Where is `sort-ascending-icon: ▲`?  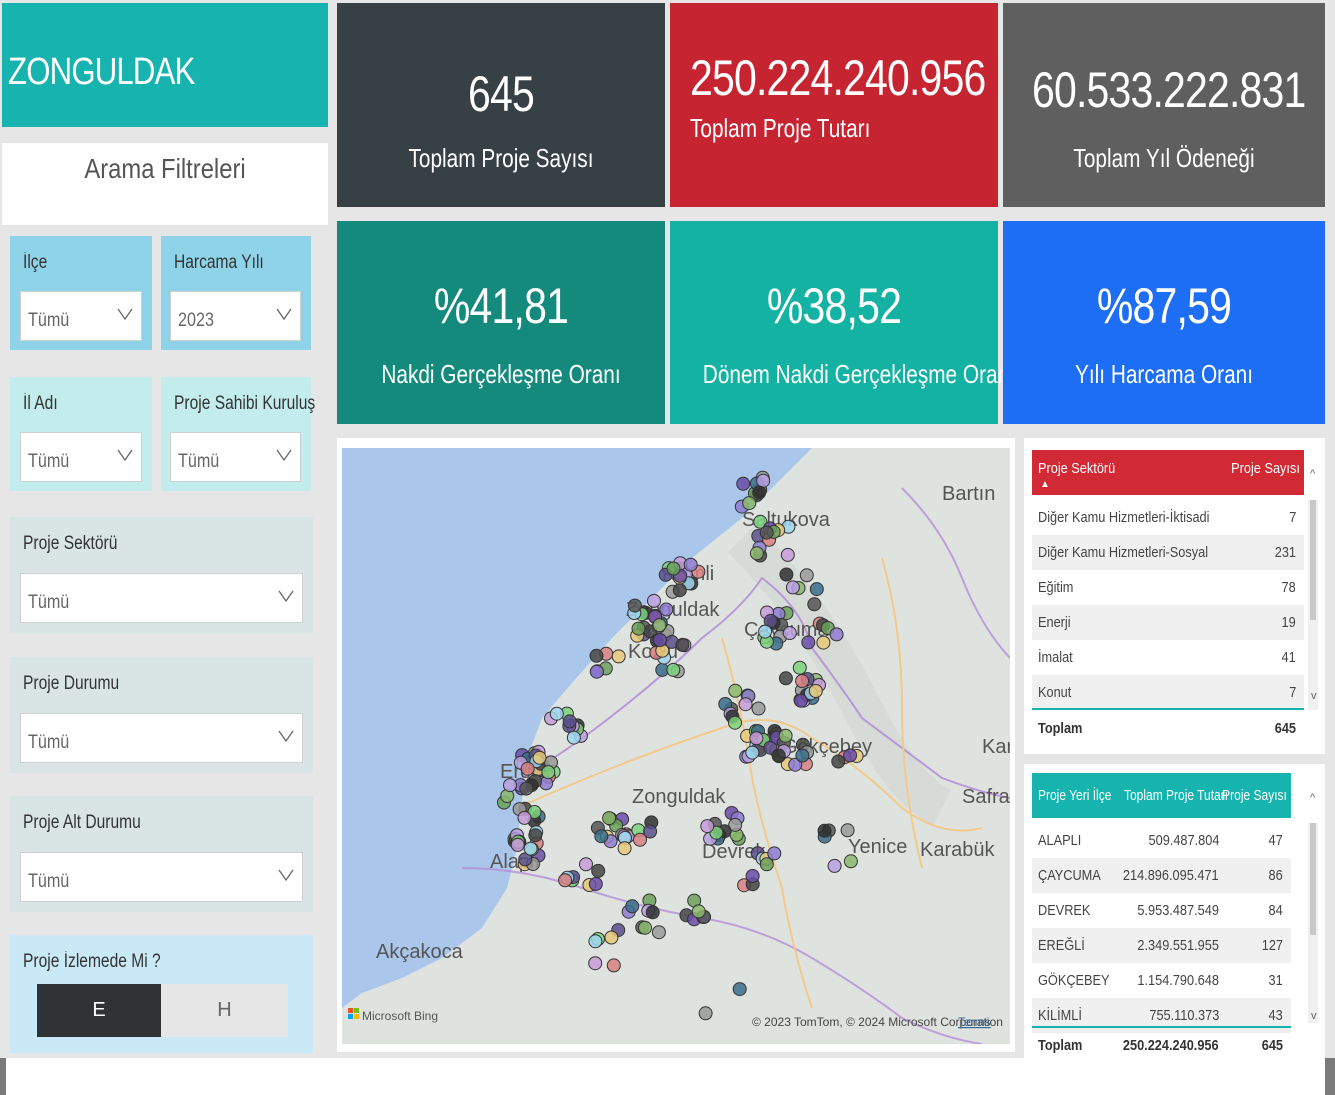
sort-ascending-icon: ▲ is located at coordinates (1045, 484).